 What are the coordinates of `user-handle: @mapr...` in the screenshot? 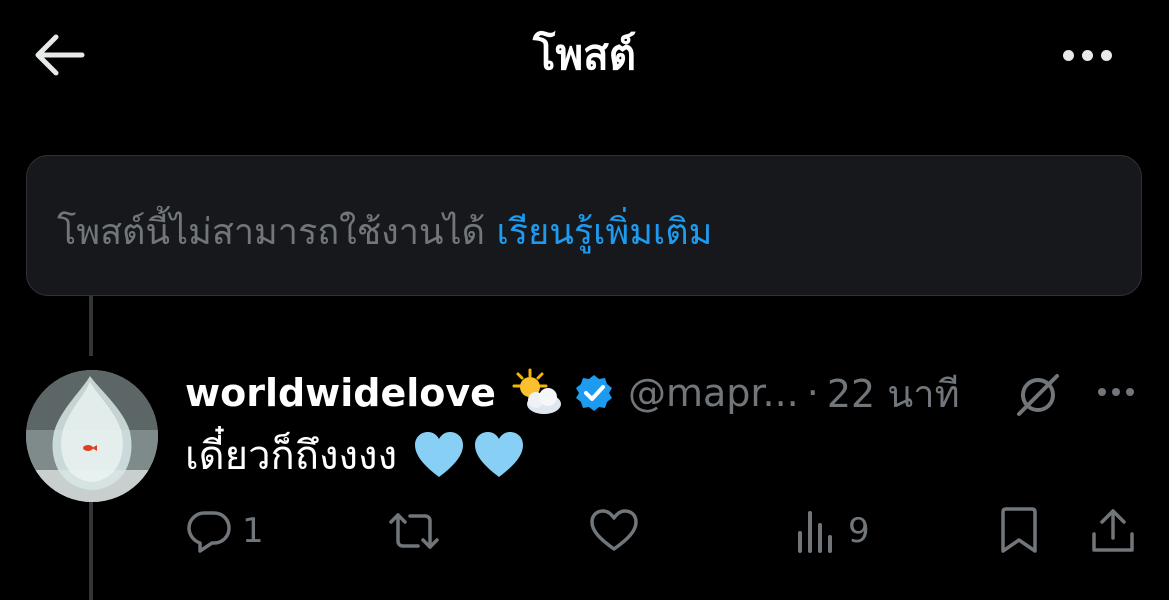 It's located at (713, 393).